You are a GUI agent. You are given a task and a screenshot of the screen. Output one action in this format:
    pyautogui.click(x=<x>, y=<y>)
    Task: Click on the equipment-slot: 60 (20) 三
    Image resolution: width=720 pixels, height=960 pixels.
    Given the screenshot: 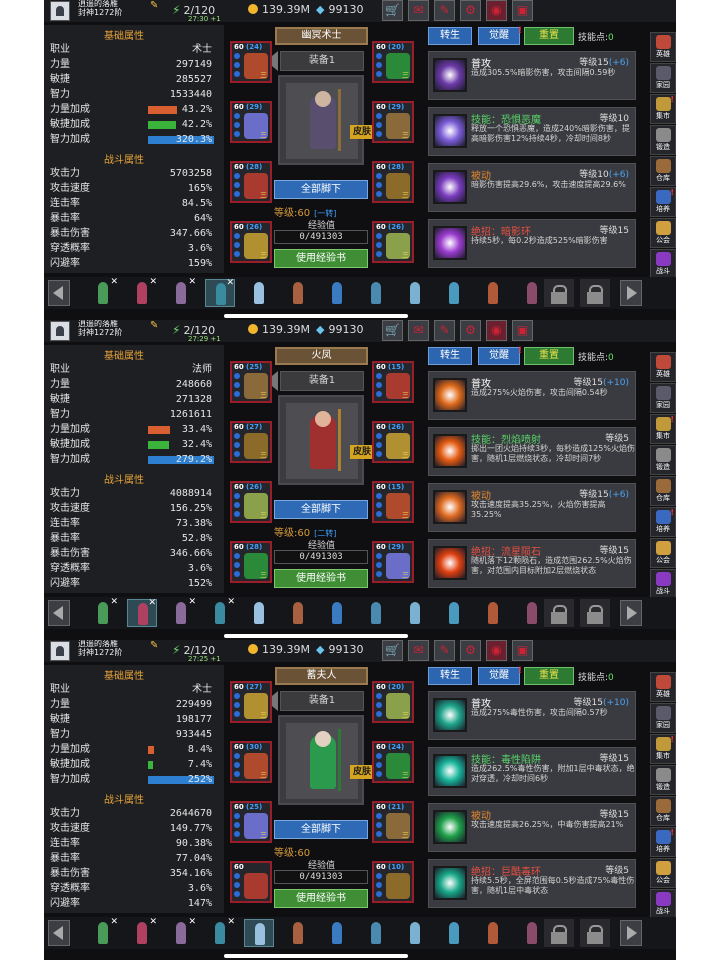 What is the action you would take?
    pyautogui.click(x=393, y=62)
    